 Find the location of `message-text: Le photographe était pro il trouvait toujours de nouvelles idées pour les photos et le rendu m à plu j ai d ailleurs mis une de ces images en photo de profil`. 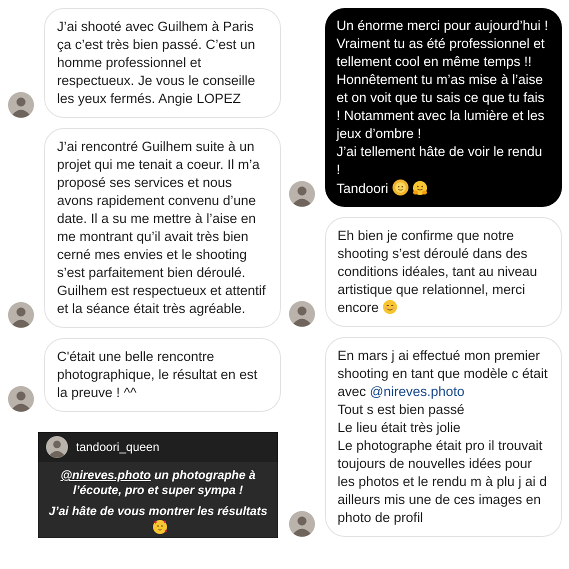

message-text: Le photographe était pro il trouvait toujours de nouvelles idées pour les photos et le rendu m à plu j ai d ailleurs mis une de ces images en photo de profil is located at coordinates (443, 482).